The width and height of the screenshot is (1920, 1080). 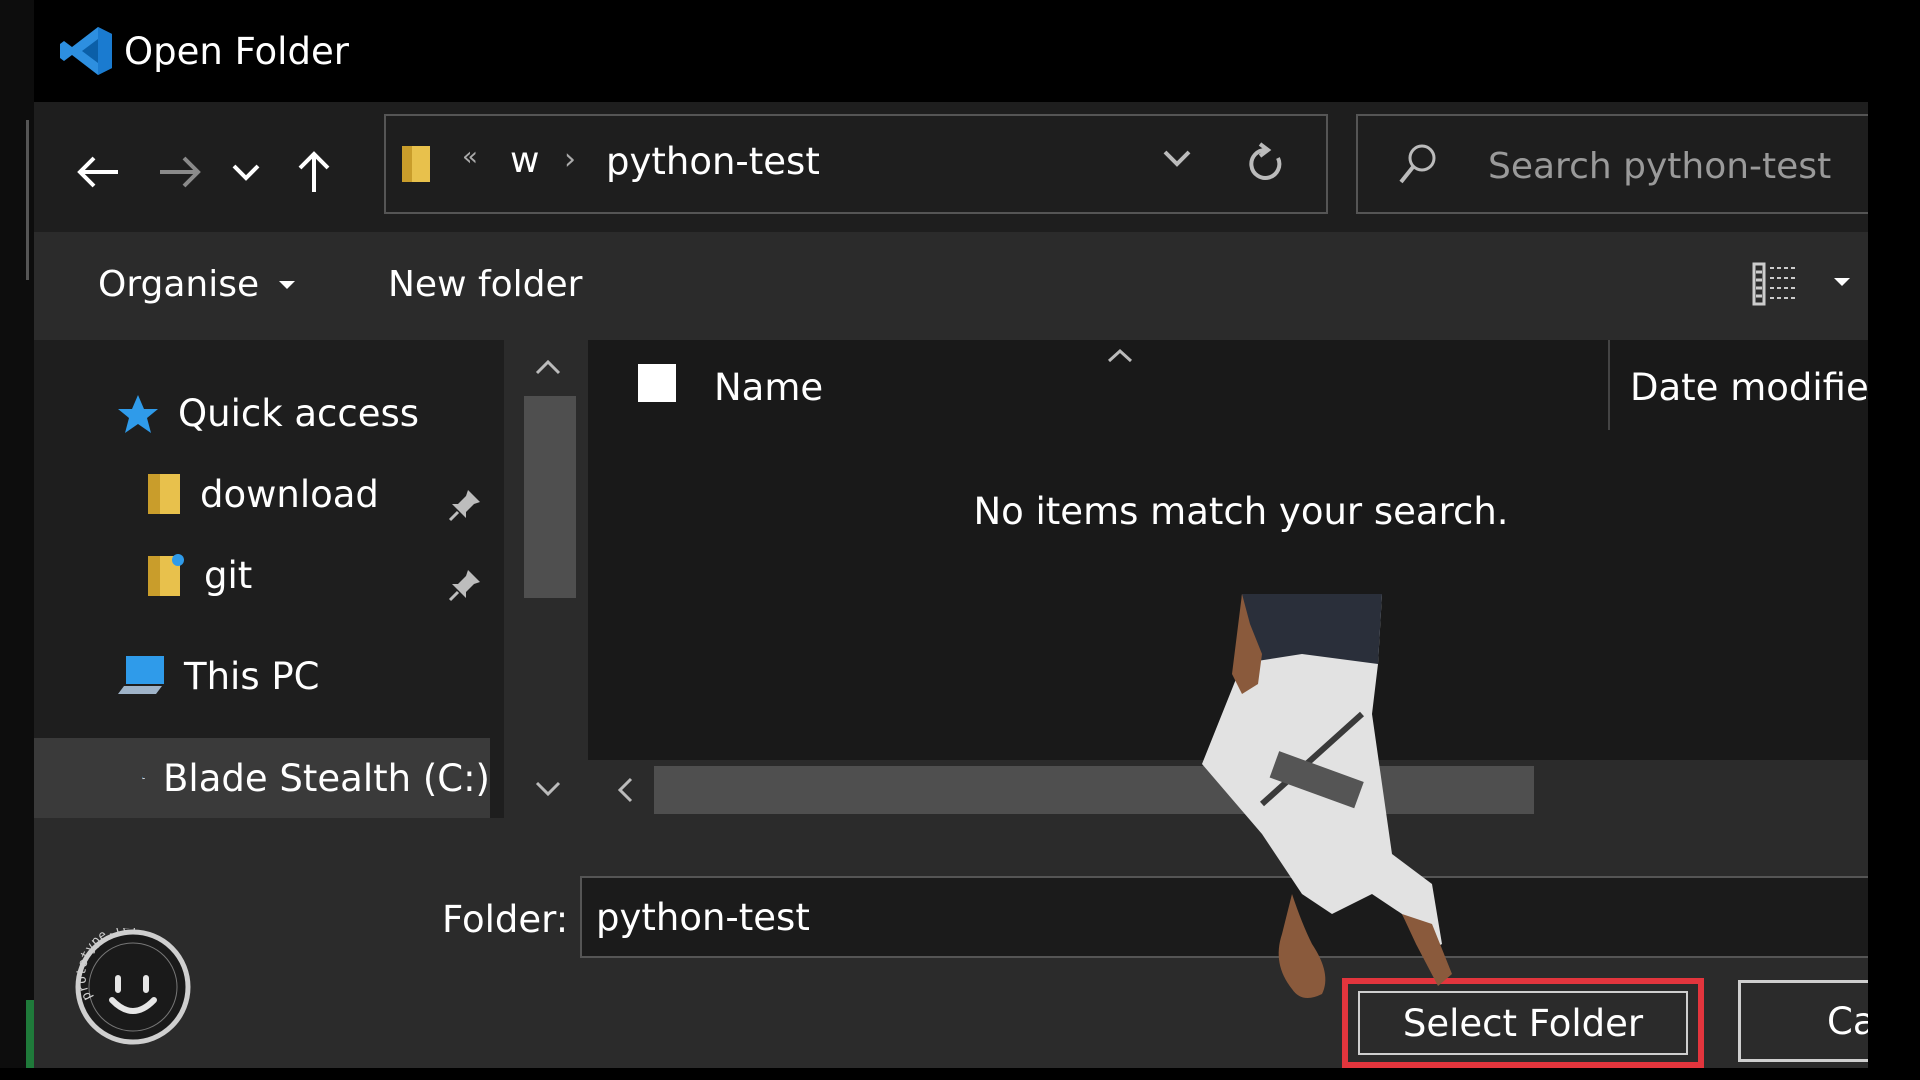 I want to click on navigation-pane-scrollbar, so click(x=546, y=579).